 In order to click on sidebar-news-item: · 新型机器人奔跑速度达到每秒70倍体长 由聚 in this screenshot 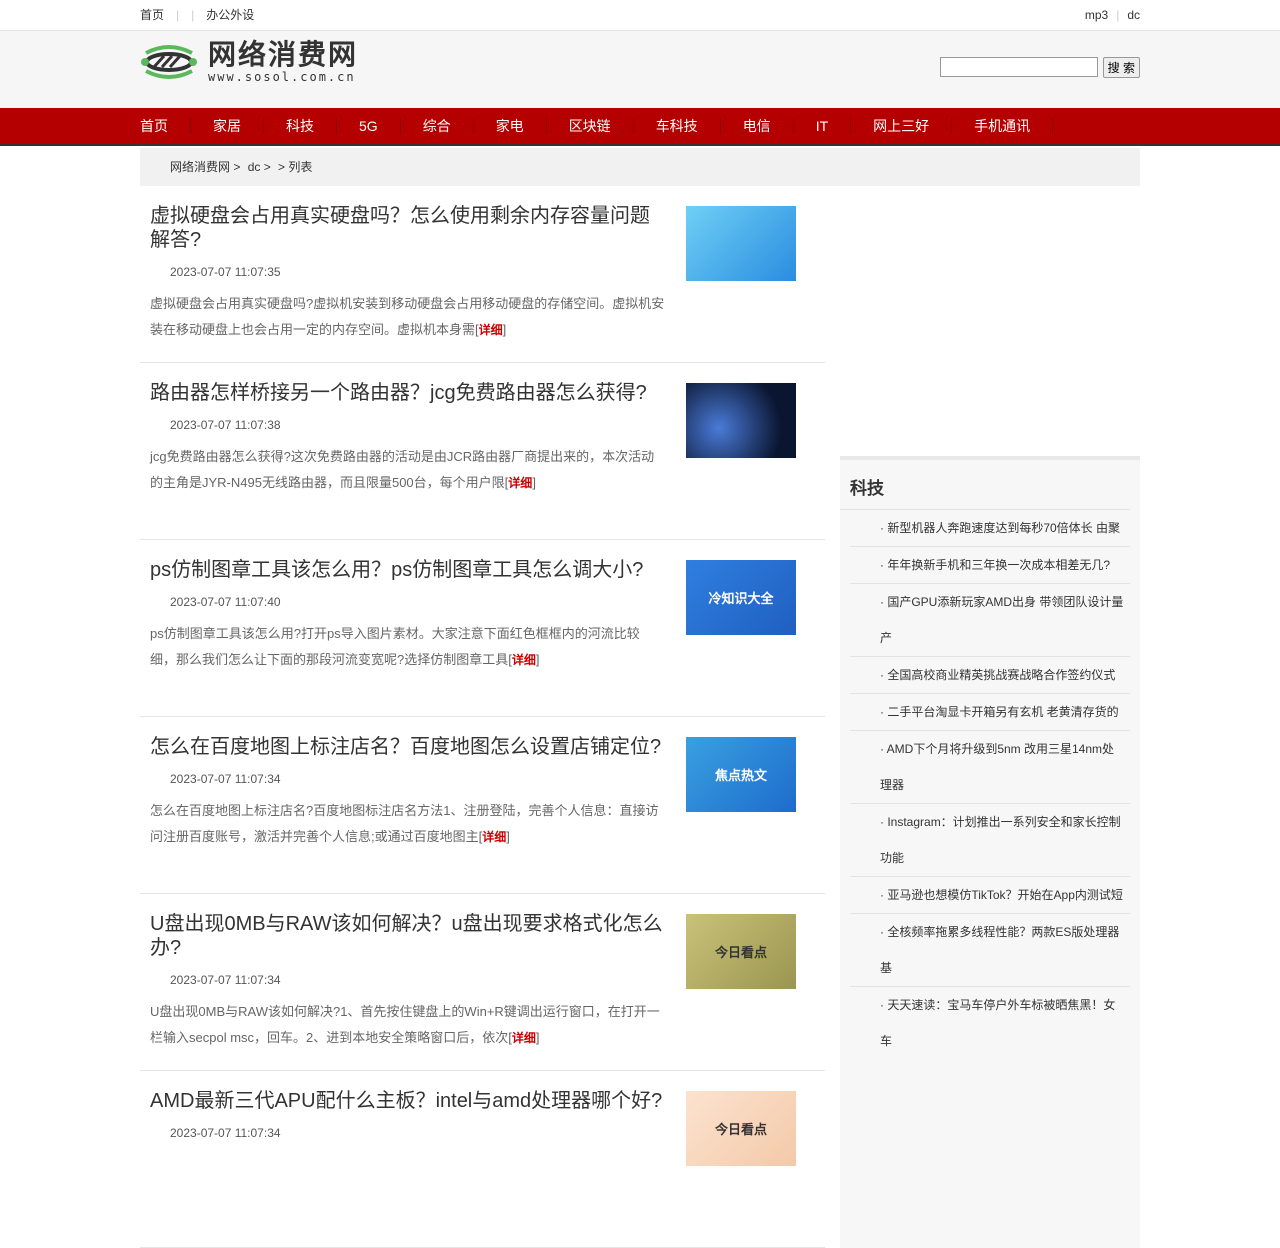, I will do `click(990, 528)`.